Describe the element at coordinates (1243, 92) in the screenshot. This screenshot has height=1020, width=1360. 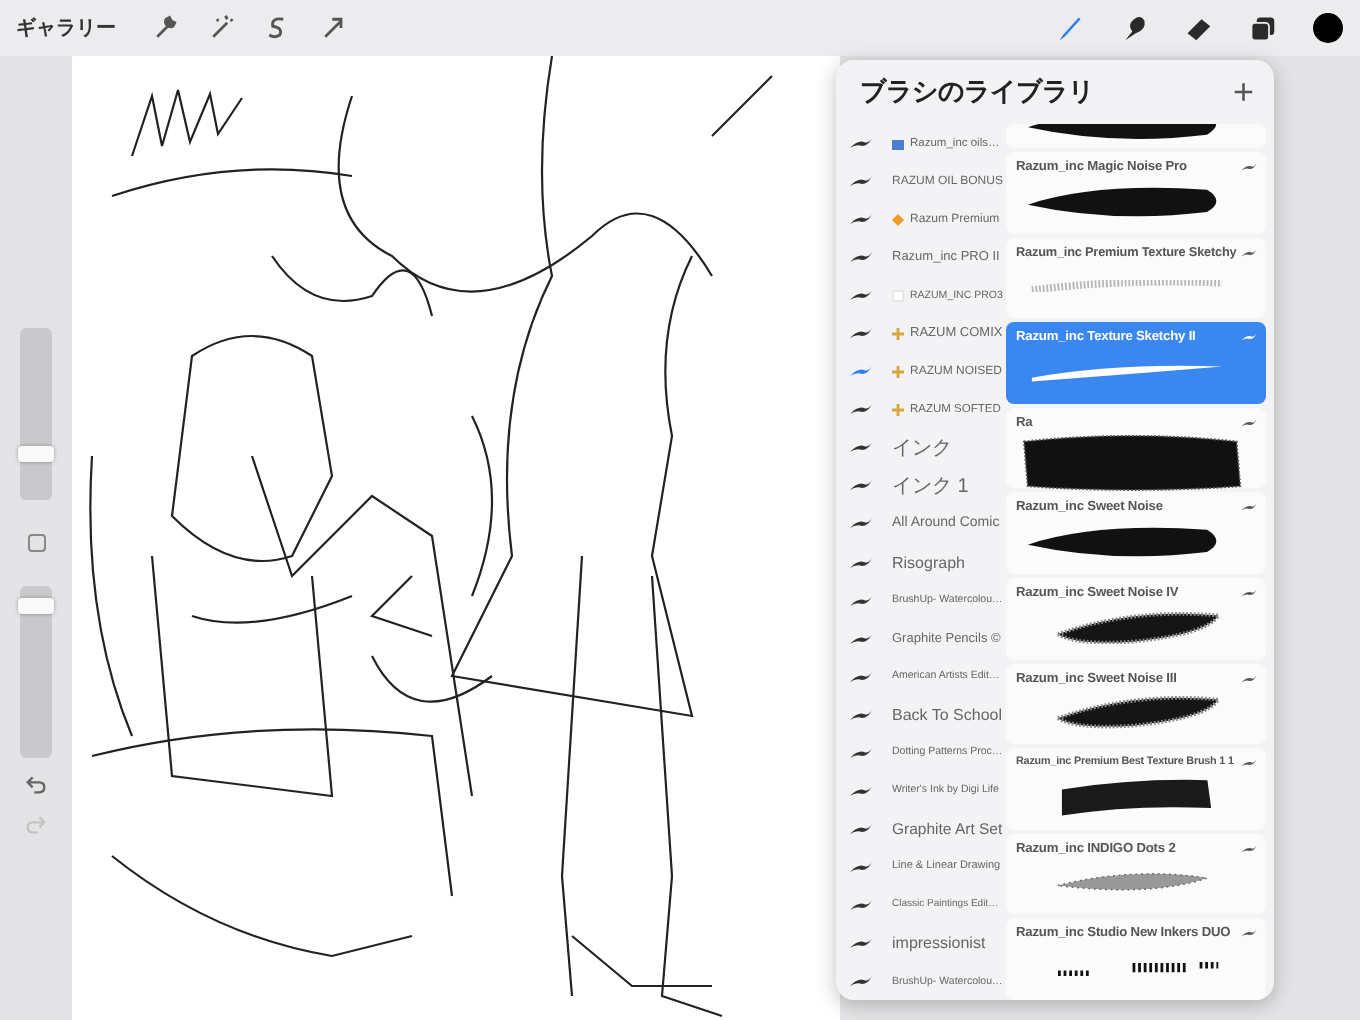
I see `add-button: +` at that location.